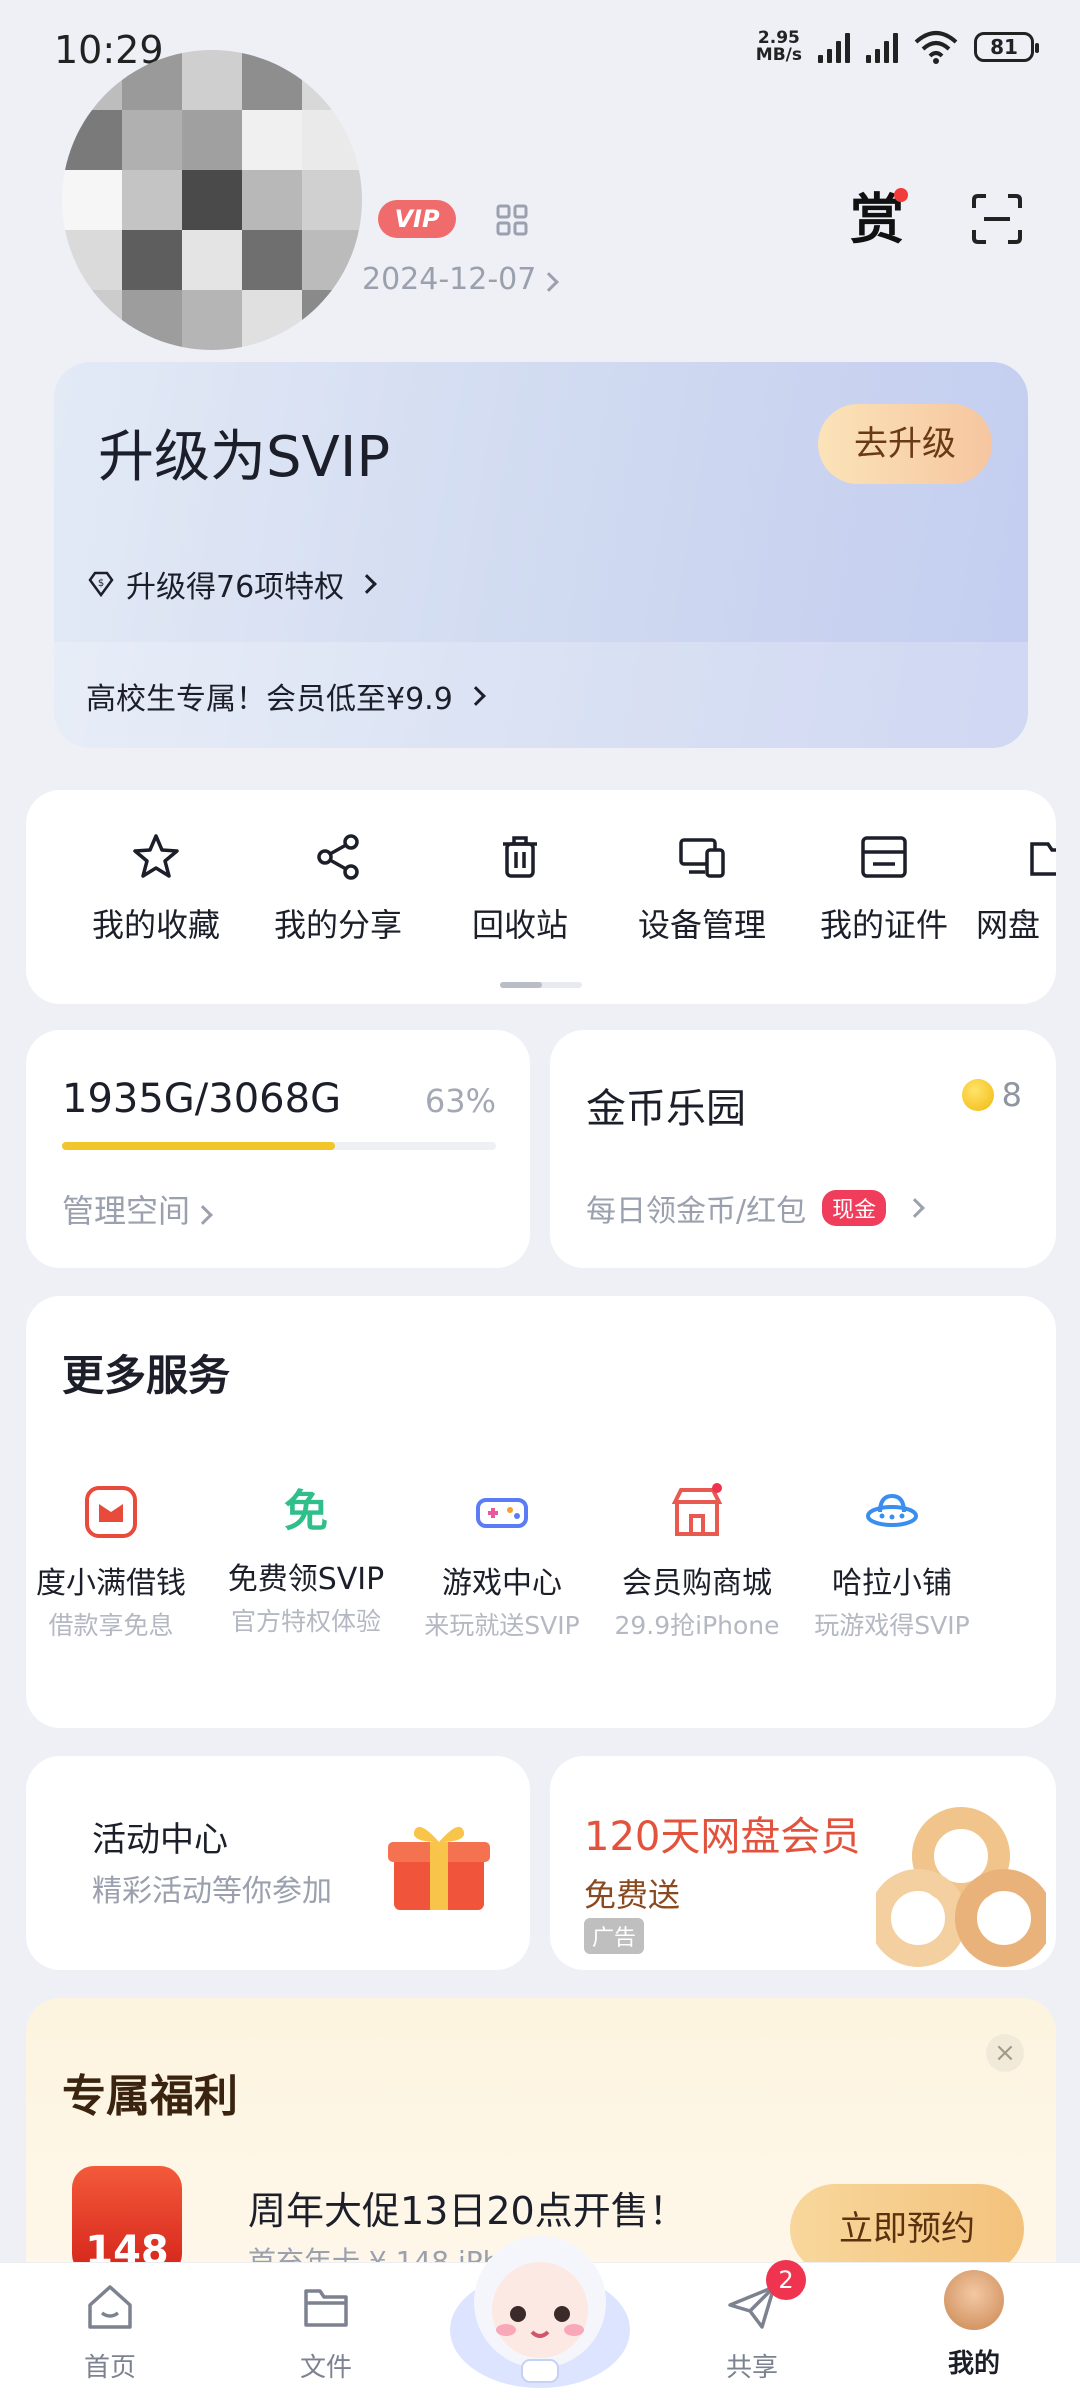 This screenshot has height=2400, width=1080. I want to click on storage-card: 1935G/3068G 63% 管理空间, so click(278, 1149).